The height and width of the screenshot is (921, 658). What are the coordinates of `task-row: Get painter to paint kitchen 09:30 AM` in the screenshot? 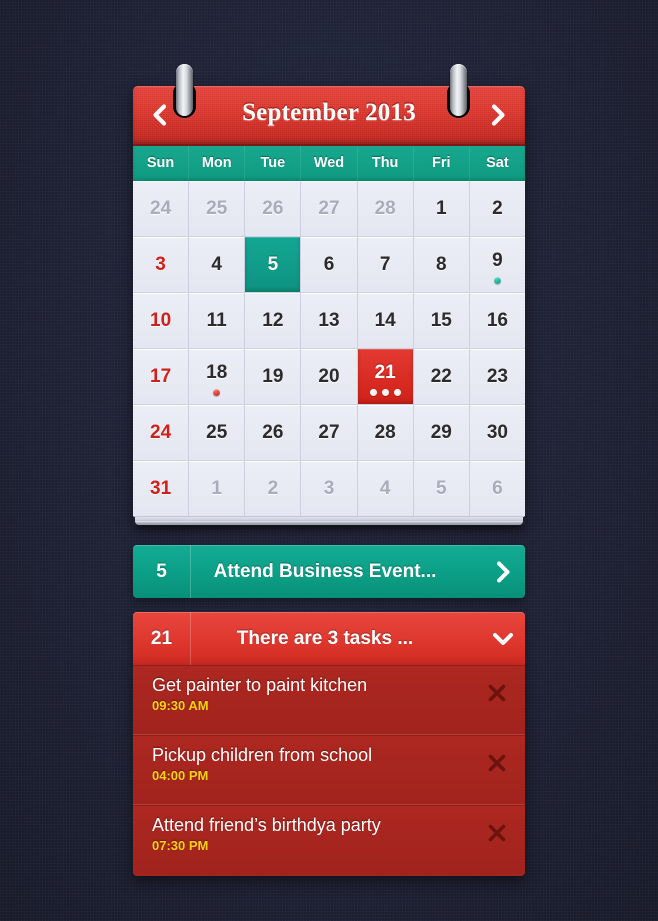 It's located at (329, 700).